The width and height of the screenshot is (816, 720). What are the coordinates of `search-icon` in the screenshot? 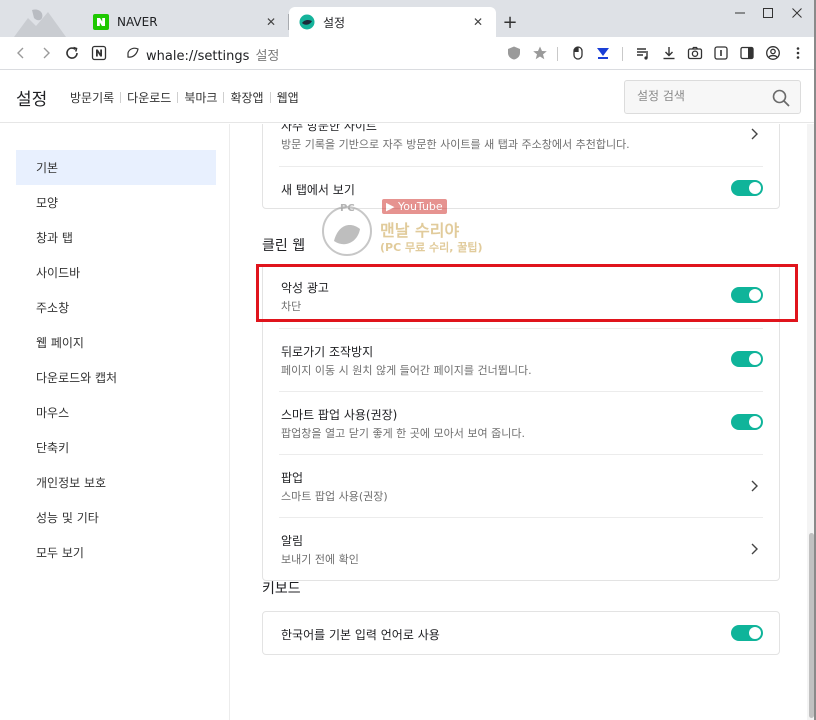 It's located at (781, 98).